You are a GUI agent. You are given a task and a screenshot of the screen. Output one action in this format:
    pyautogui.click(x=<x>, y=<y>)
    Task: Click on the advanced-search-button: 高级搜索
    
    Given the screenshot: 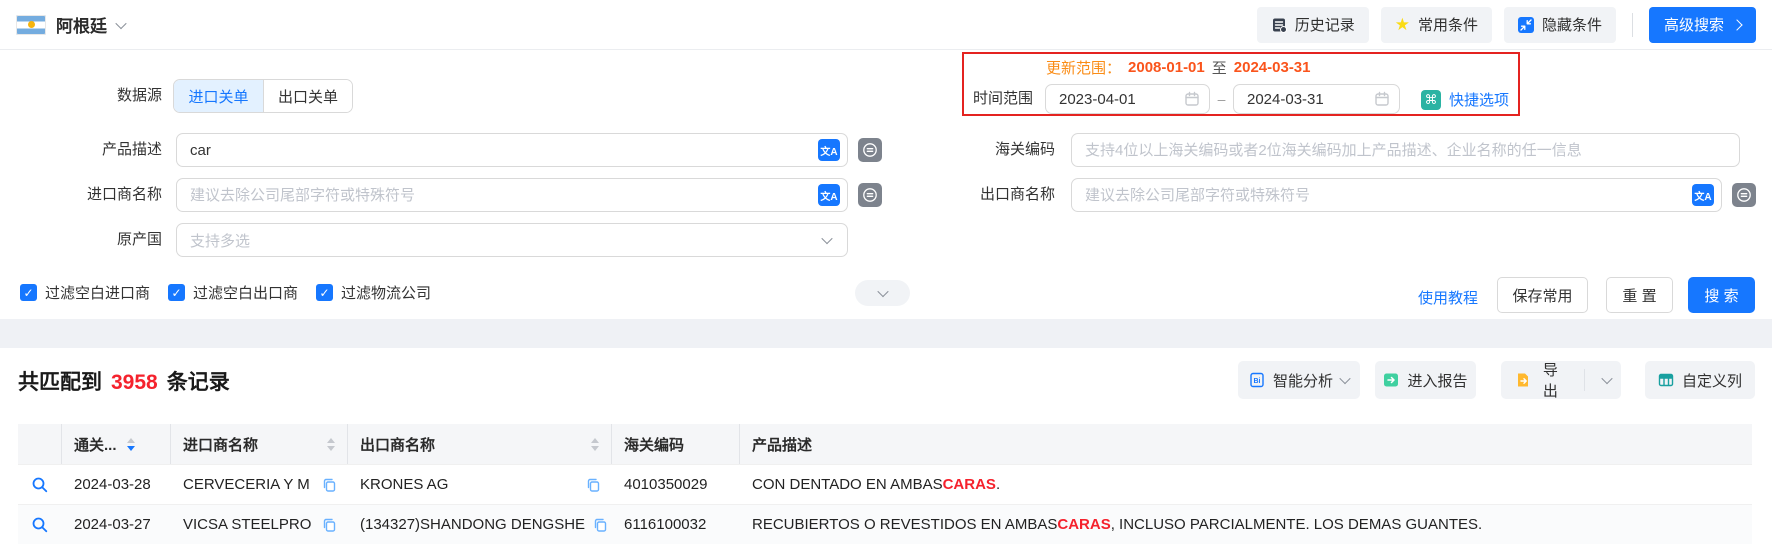 What is the action you would take?
    pyautogui.click(x=1702, y=24)
    